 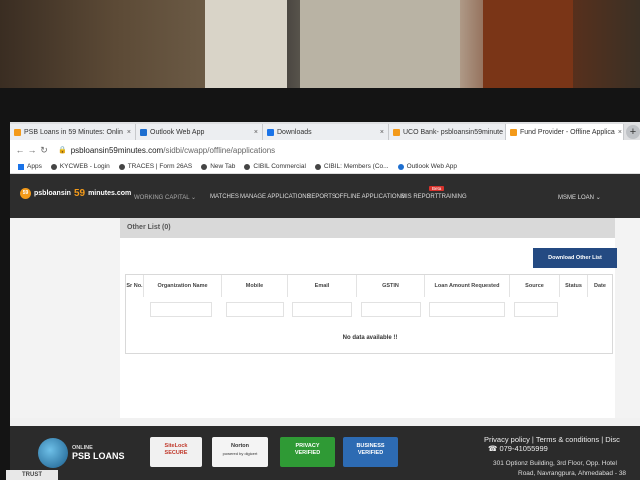 I want to click on tab-psb-loans: PSB Loans in 59 Minutes: Onlin ×, so click(x=73, y=132).